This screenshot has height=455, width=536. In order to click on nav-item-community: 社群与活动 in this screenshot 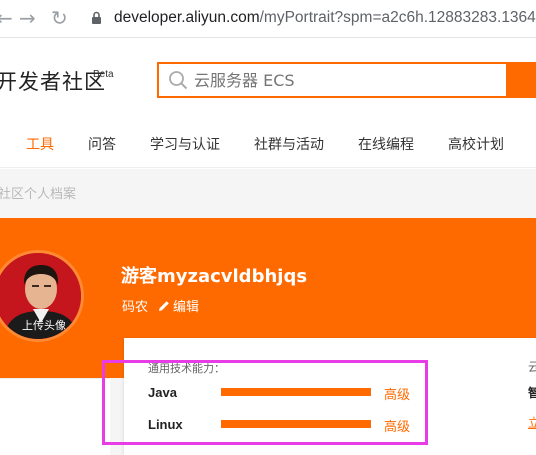, I will do `click(289, 144)`.